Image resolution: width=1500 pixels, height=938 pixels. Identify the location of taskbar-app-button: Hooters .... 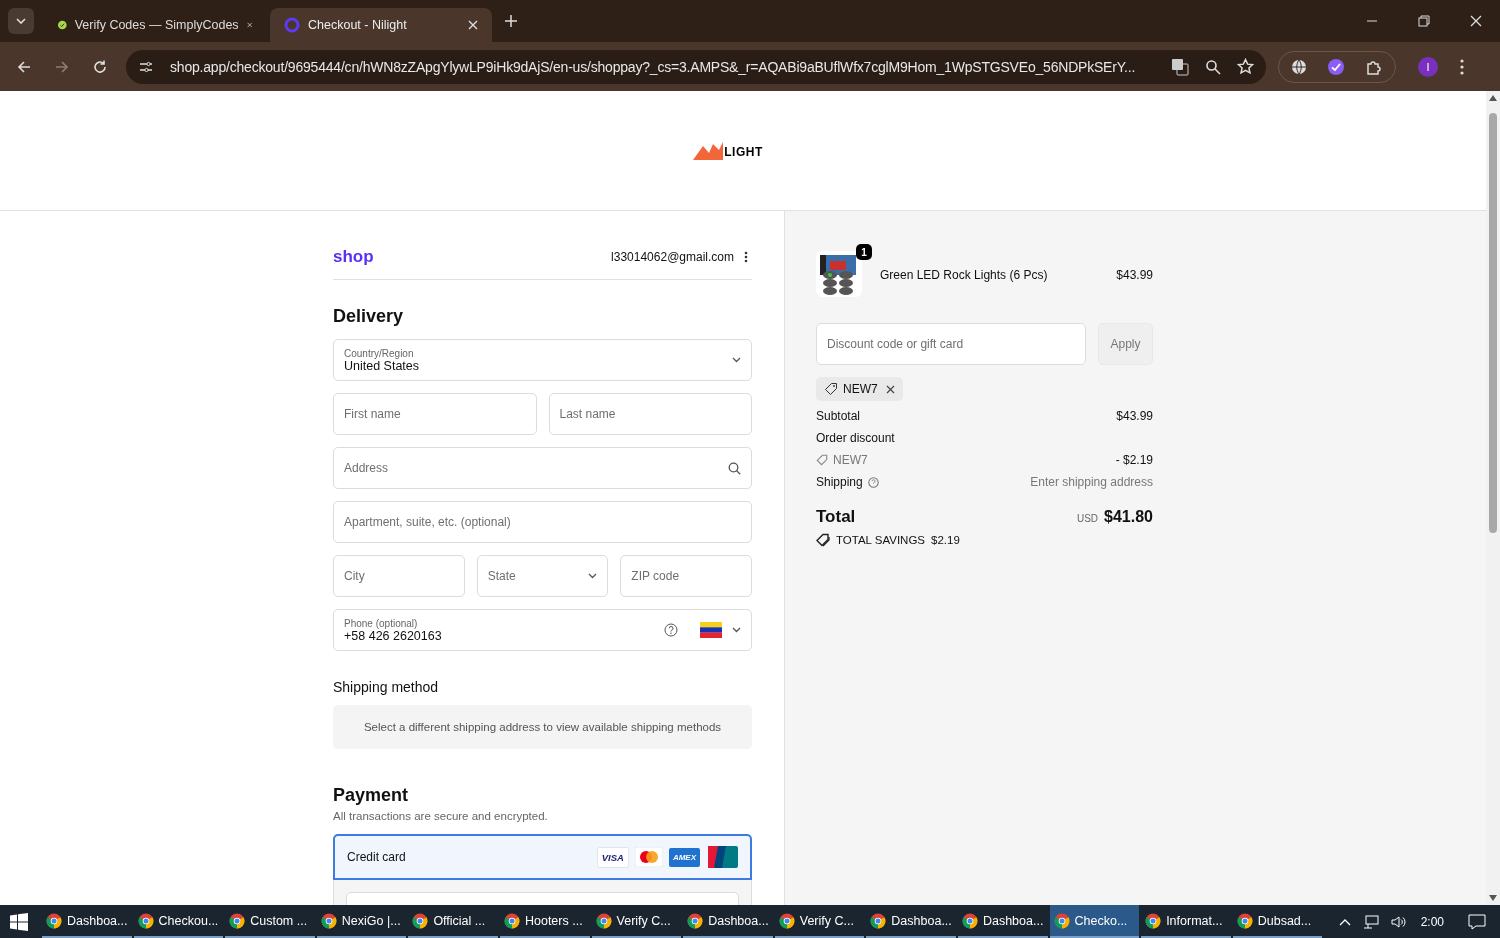
(544, 921).